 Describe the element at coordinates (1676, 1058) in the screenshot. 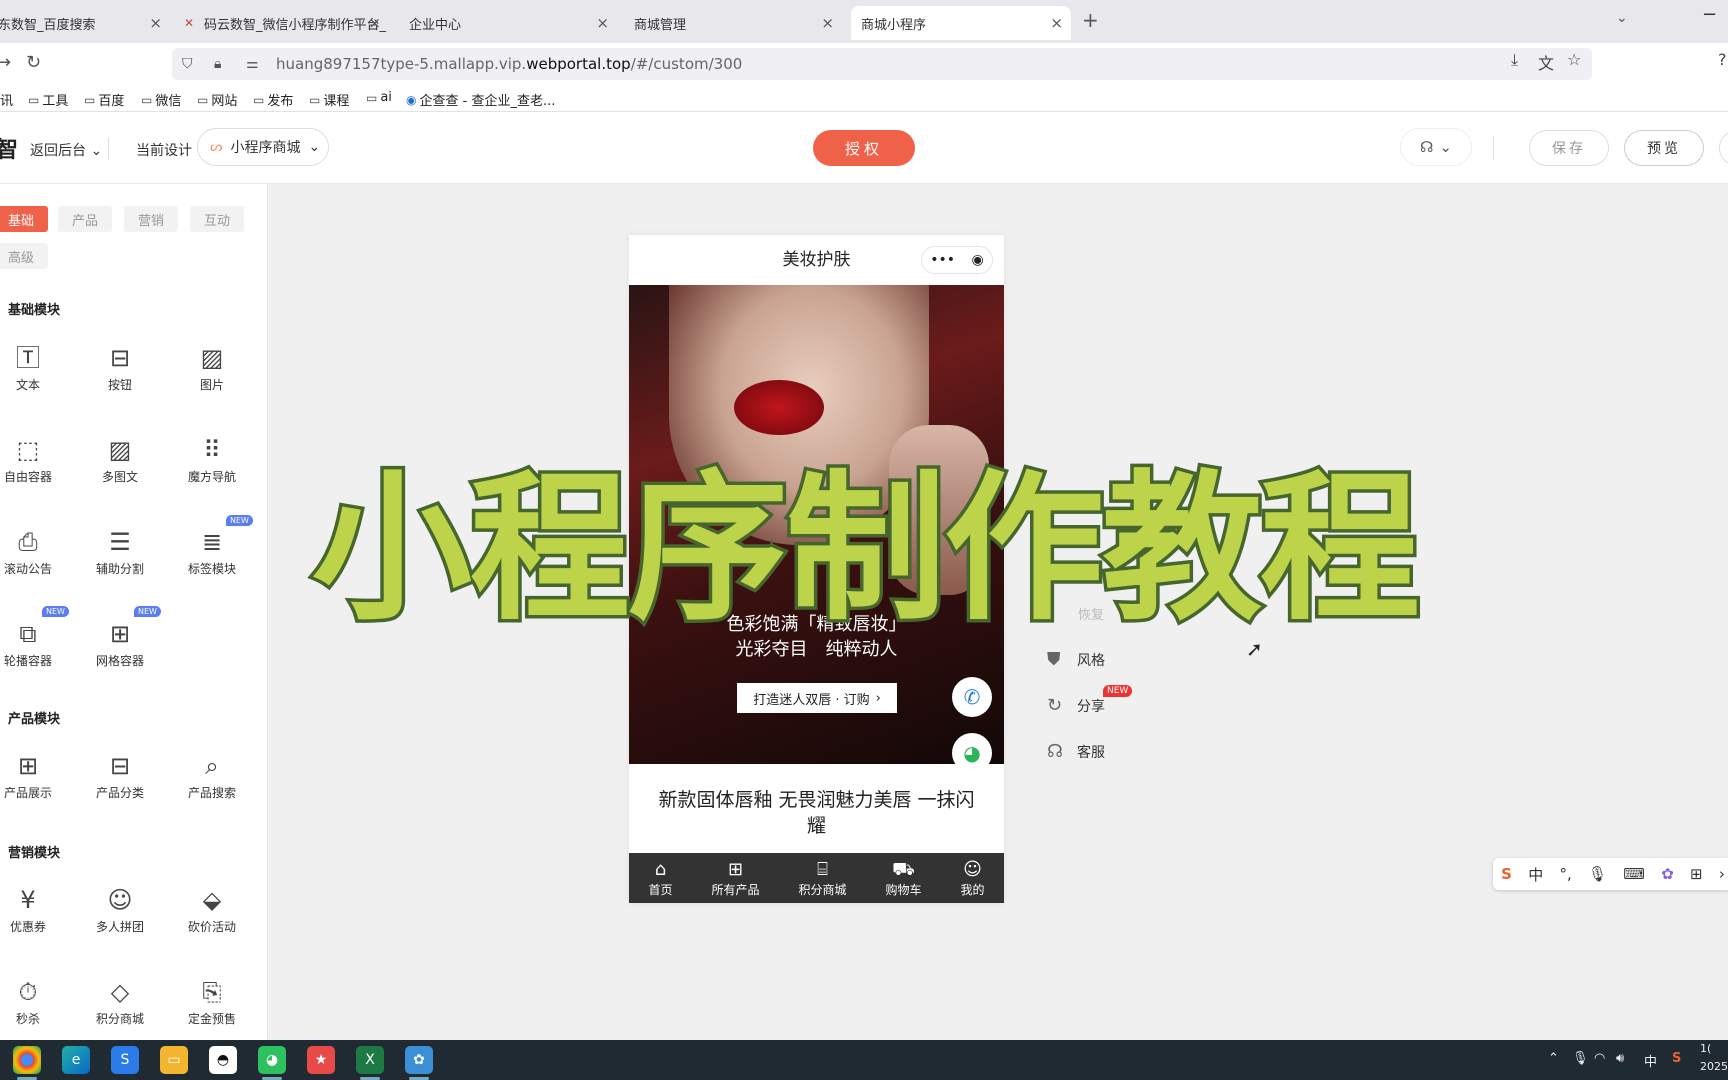

I see `sogou-tray-icon: S` at that location.